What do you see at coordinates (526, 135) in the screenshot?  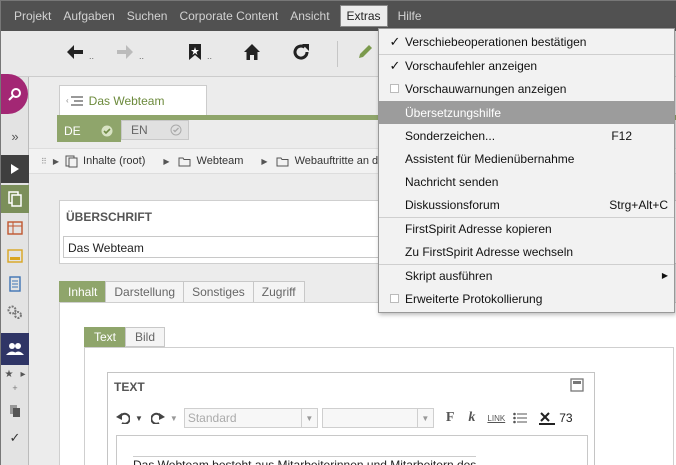 I see `menu-item-sonderzeichen: Sonderzeichen... F12` at bounding box center [526, 135].